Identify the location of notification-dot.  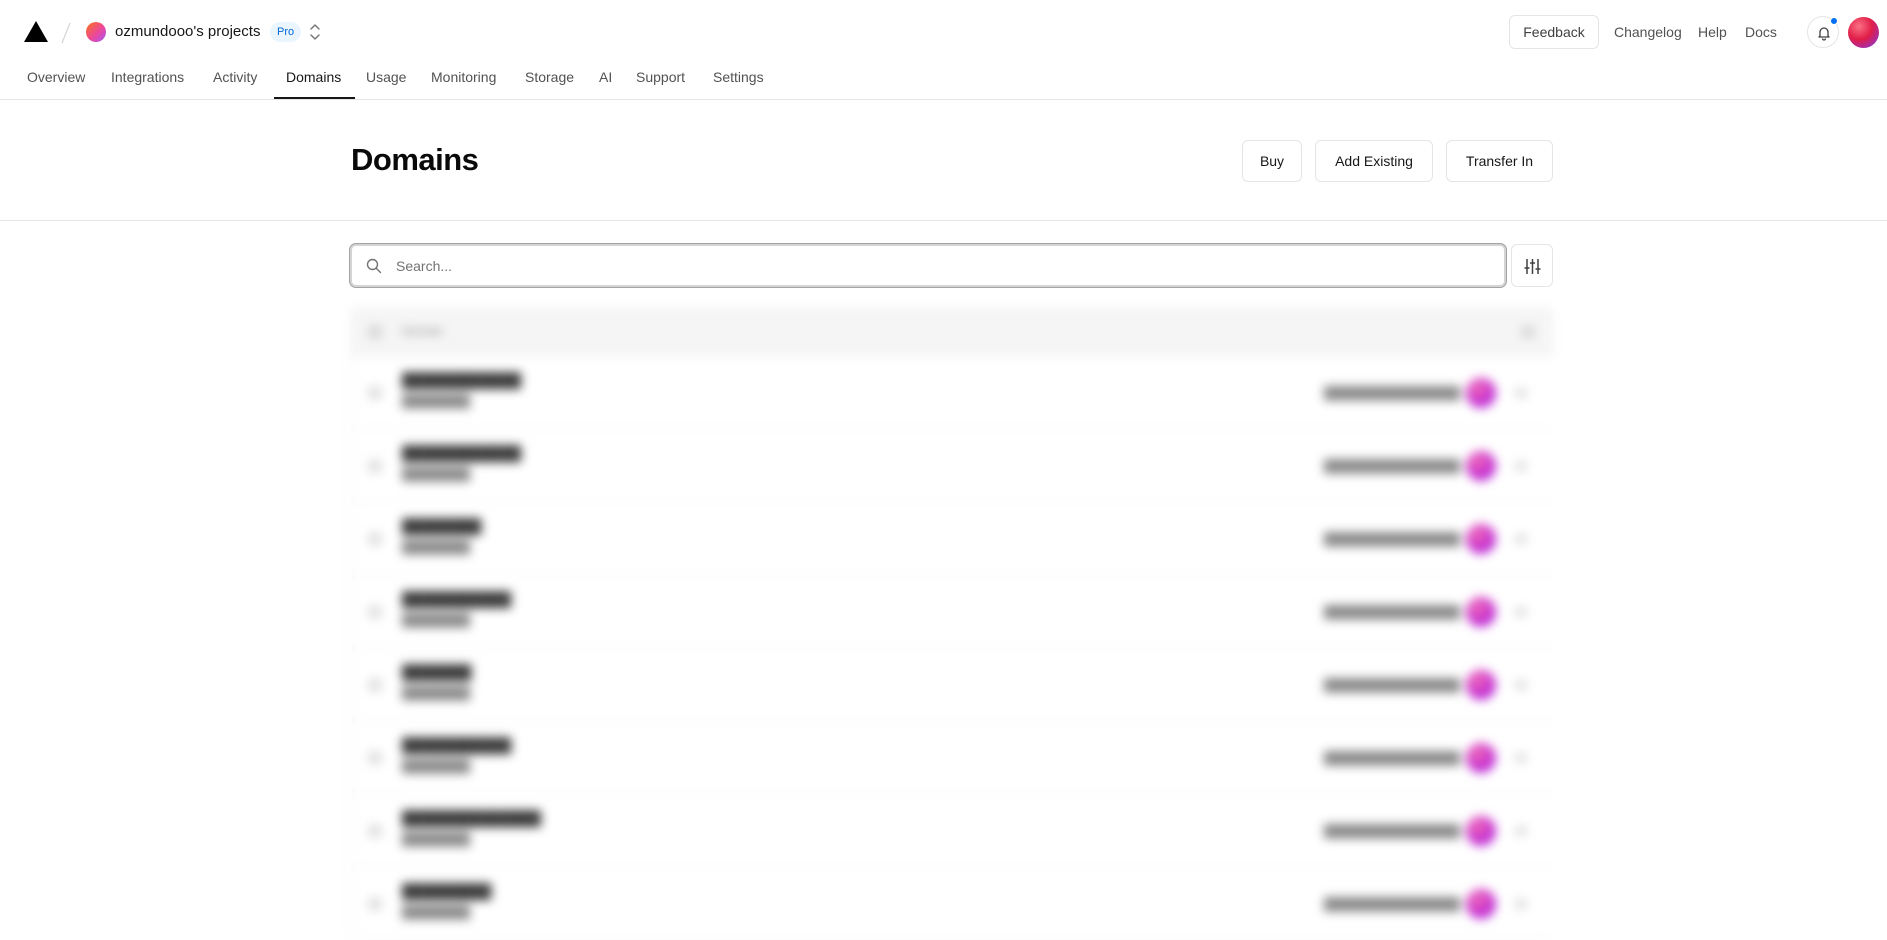
(1834, 21).